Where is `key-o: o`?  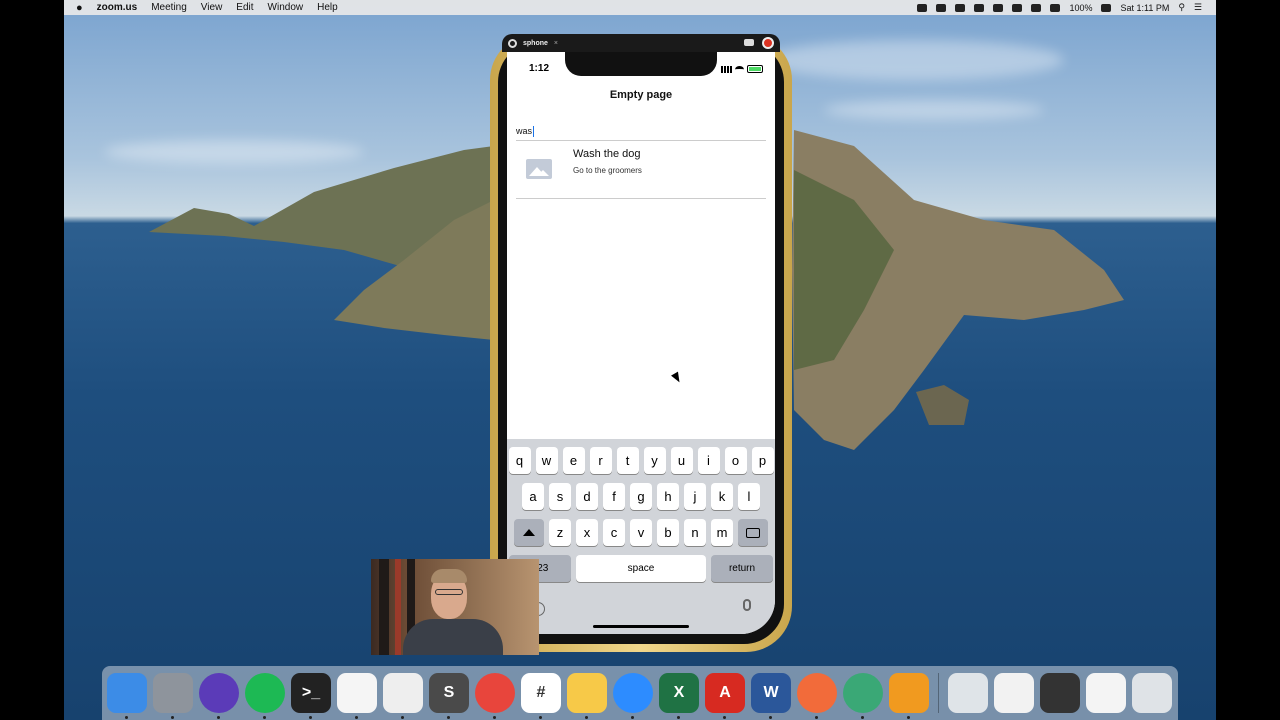 key-o: o is located at coordinates (735, 460).